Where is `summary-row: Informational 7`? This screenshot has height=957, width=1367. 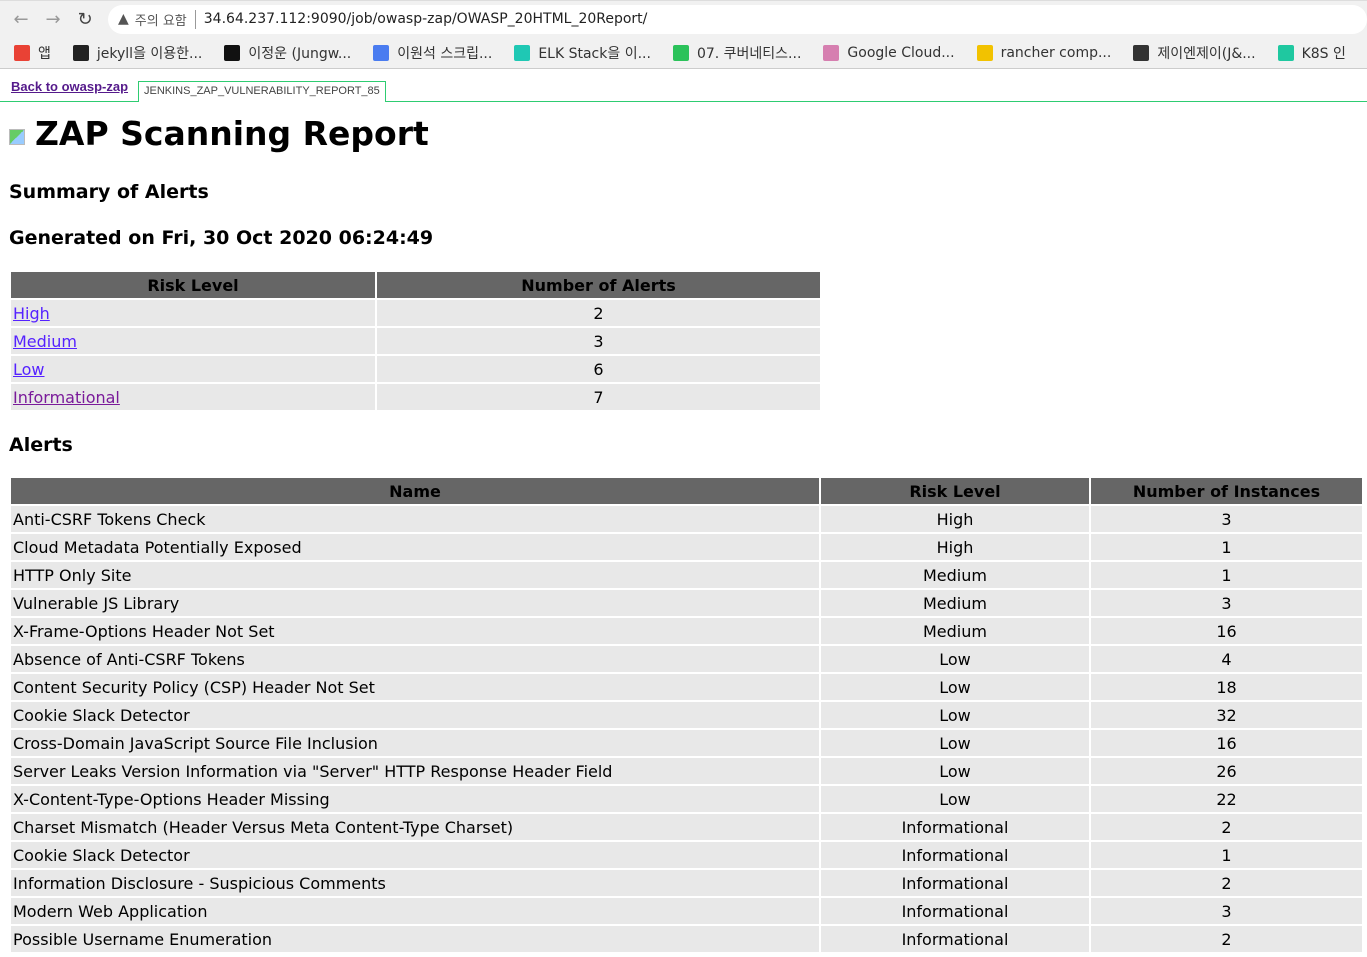 summary-row: Informational 7 is located at coordinates (415, 397).